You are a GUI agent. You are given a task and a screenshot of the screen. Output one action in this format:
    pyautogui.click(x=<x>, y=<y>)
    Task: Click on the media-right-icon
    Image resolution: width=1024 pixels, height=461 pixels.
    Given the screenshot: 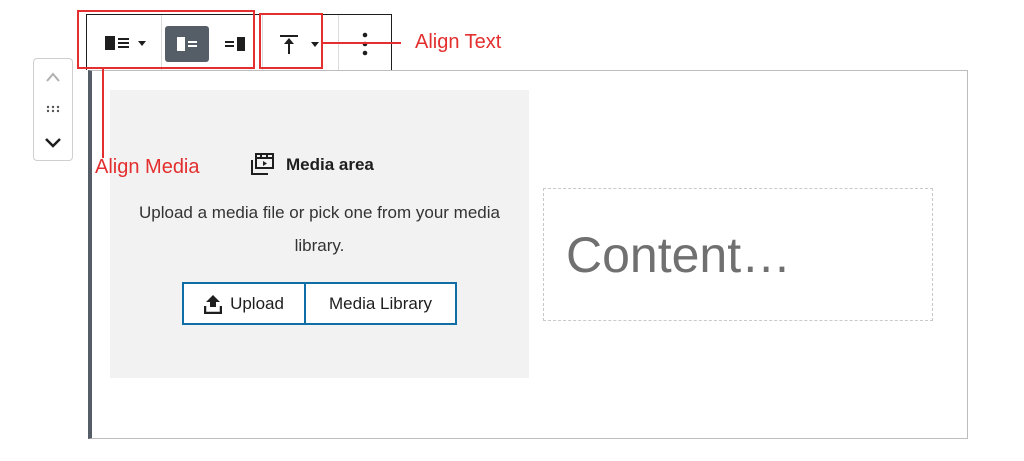 What is the action you would take?
    pyautogui.click(x=235, y=44)
    